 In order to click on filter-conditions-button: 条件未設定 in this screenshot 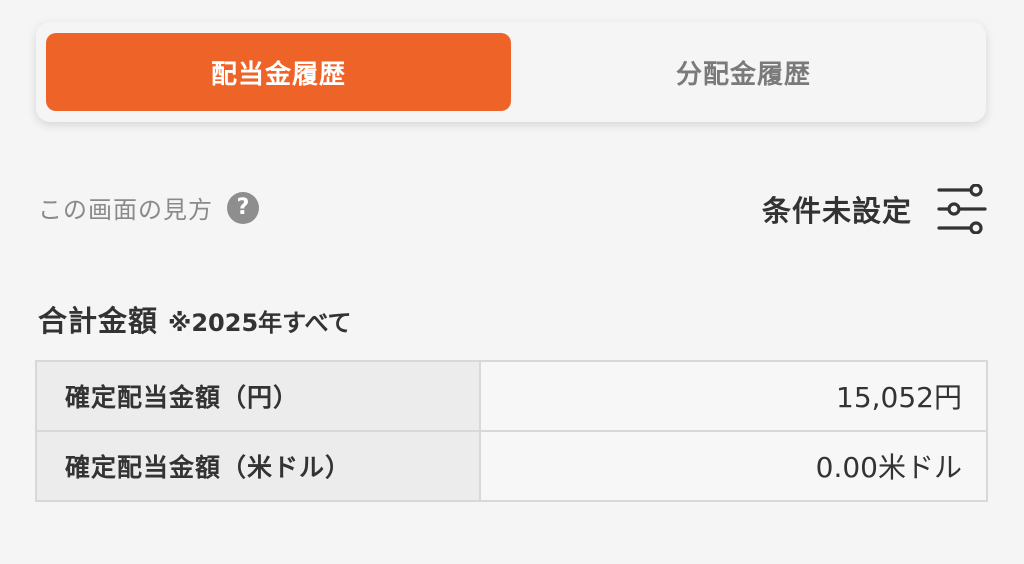, I will do `click(875, 209)`.